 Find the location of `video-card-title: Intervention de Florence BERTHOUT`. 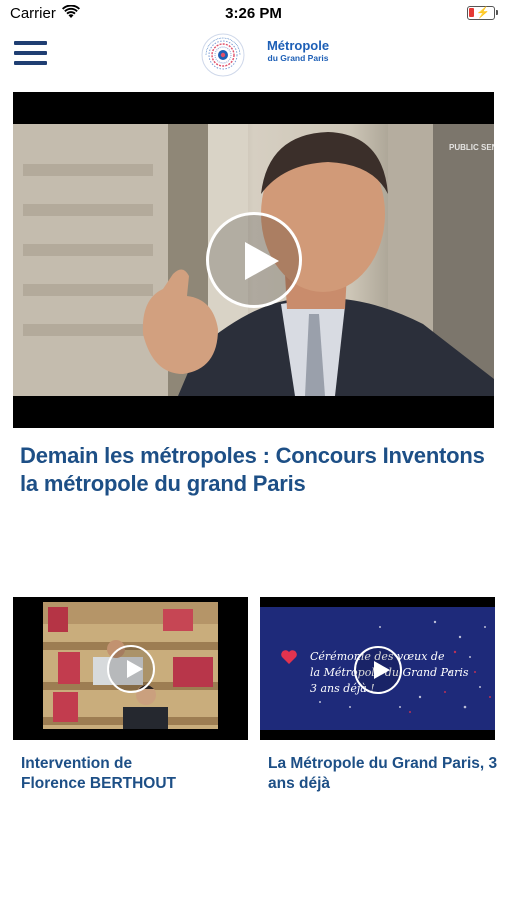

video-card-title: Intervention de Florence BERTHOUT is located at coordinates (136, 774).